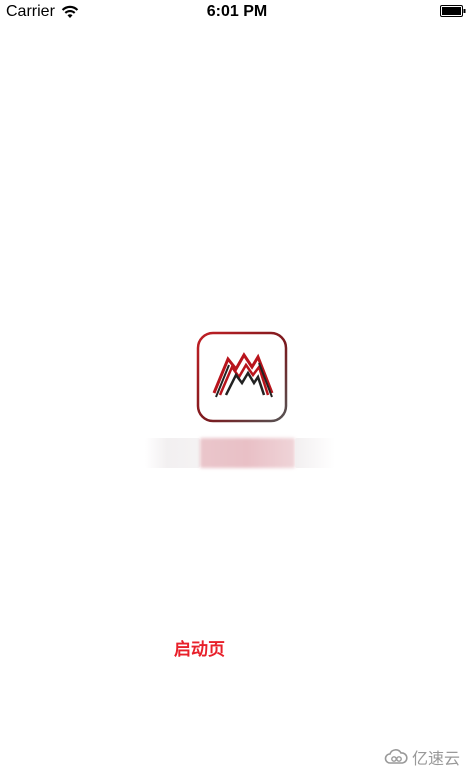 This screenshot has height=775, width=474. What do you see at coordinates (315, 453) in the screenshot?
I see `blurred-app-name-right` at bounding box center [315, 453].